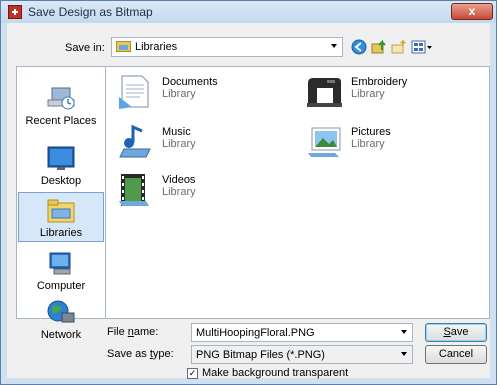  I want to click on libraries-folder-icon, so click(123, 46).